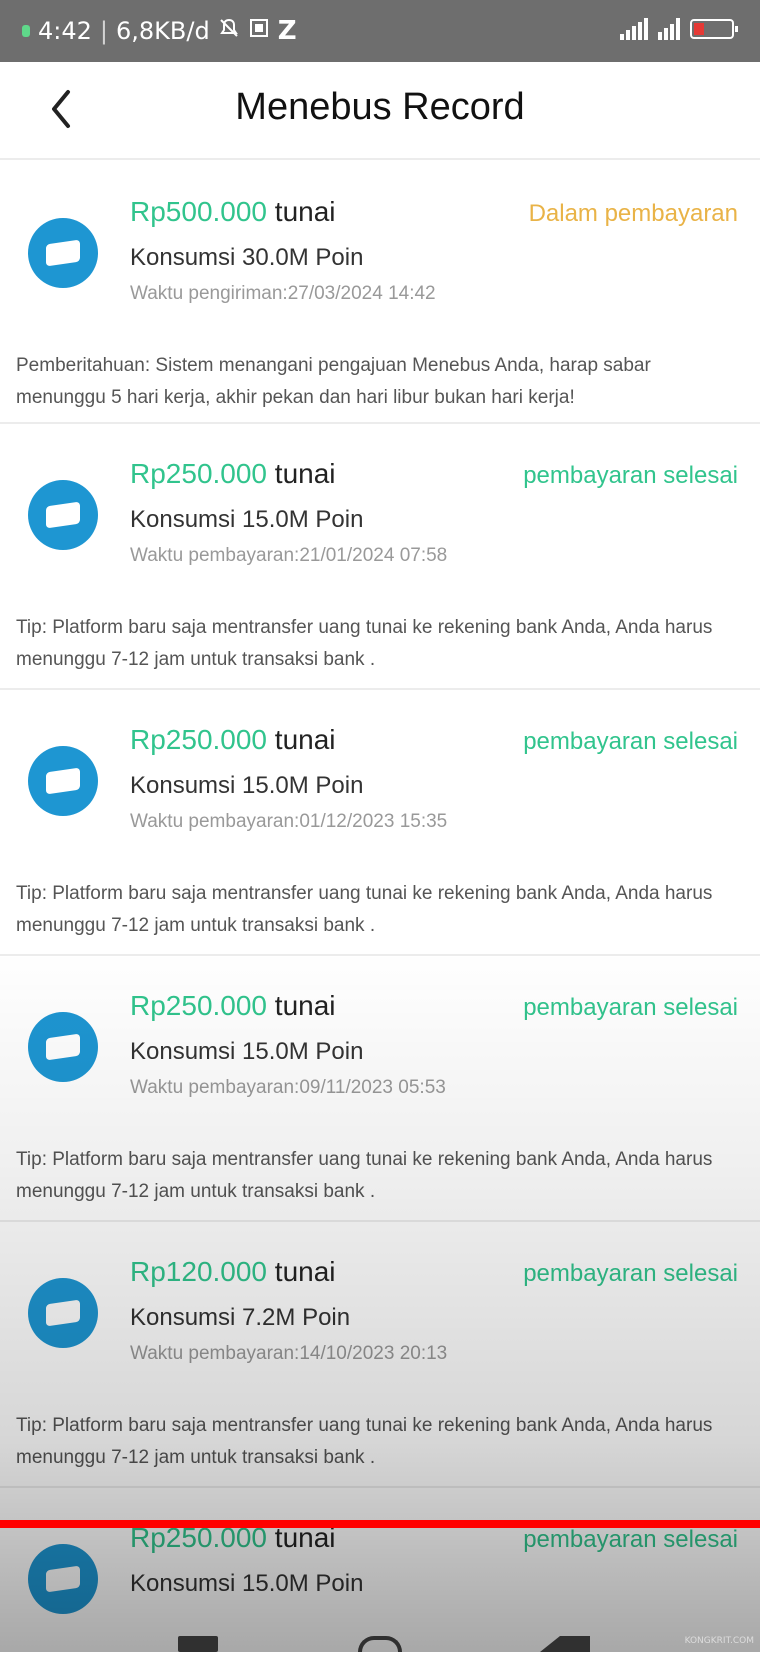 The height and width of the screenshot is (1654, 760). Describe the element at coordinates (380, 1524) in the screenshot. I see `red-highlight-line` at that location.